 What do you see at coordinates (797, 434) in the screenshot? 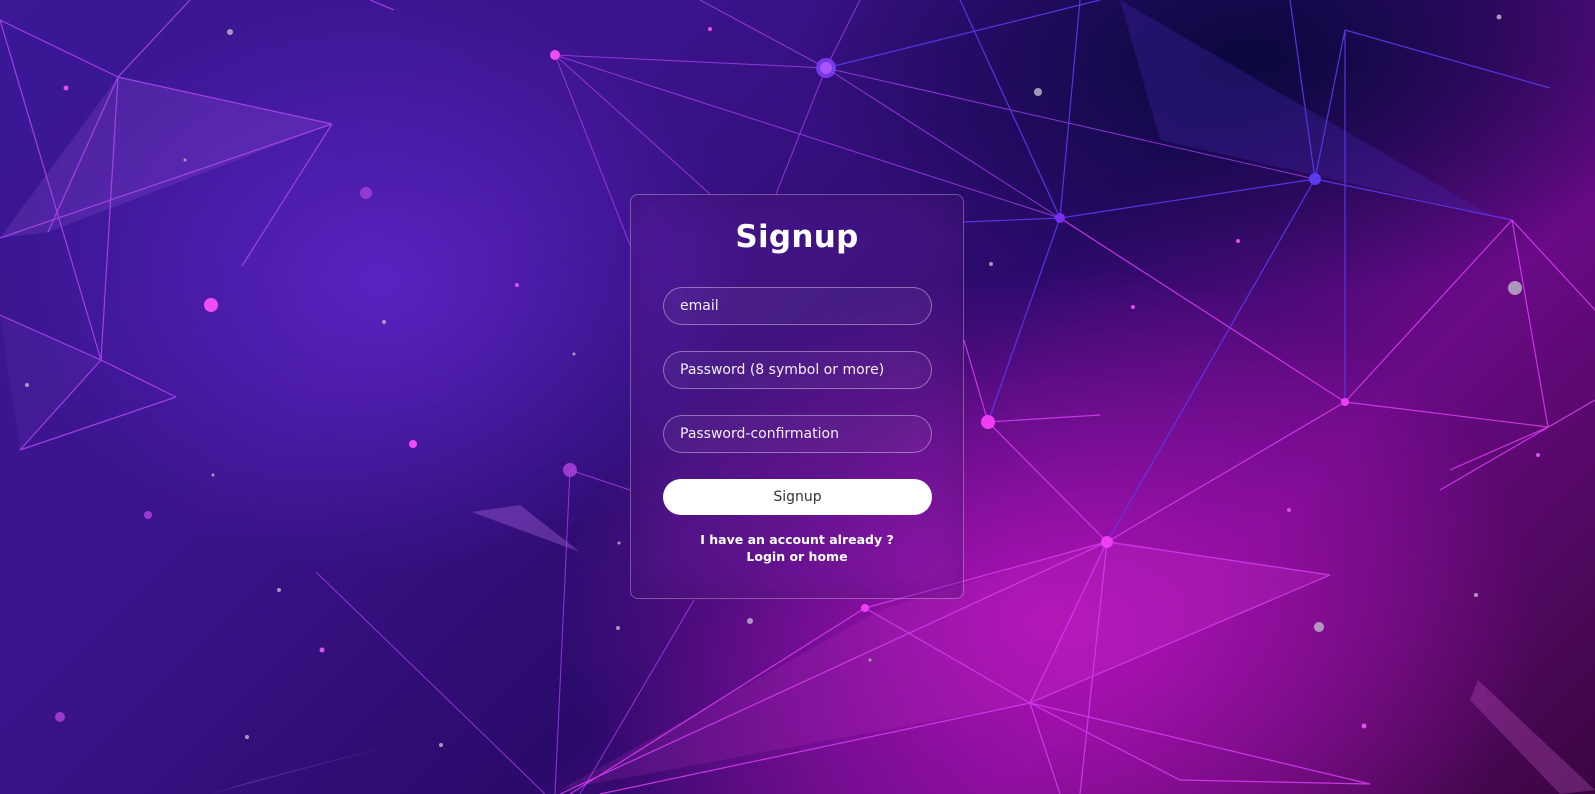
I see `password-confirmation-input` at bounding box center [797, 434].